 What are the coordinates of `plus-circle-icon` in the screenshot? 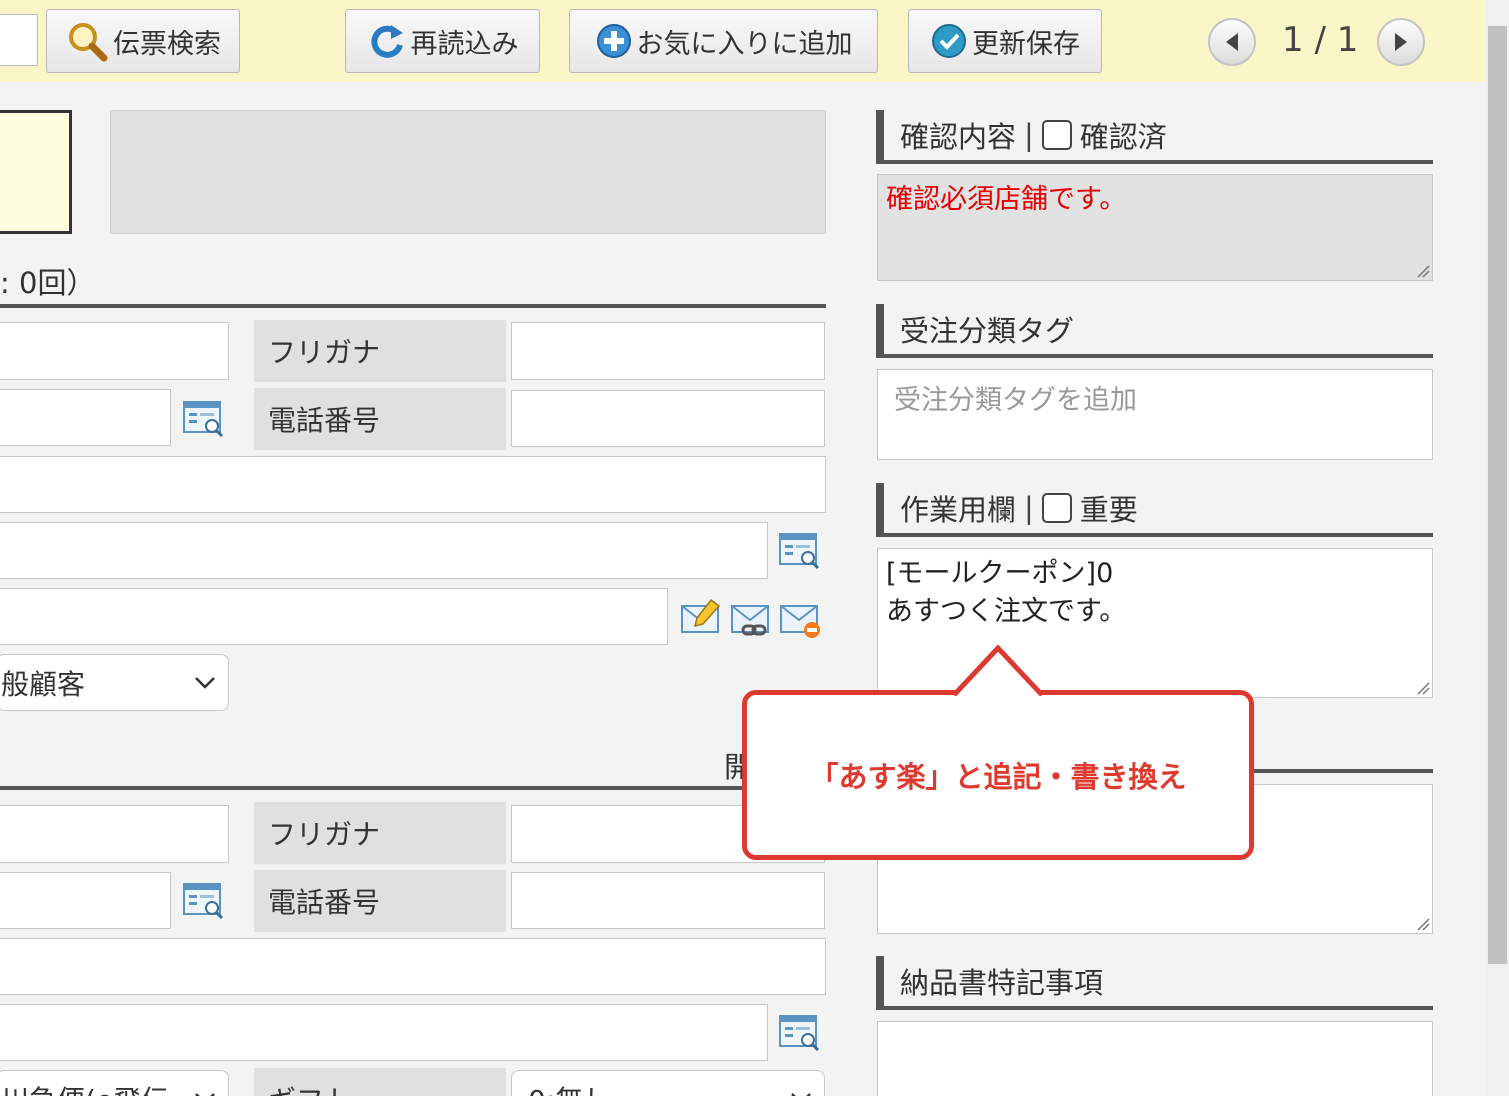 It's located at (613, 41).